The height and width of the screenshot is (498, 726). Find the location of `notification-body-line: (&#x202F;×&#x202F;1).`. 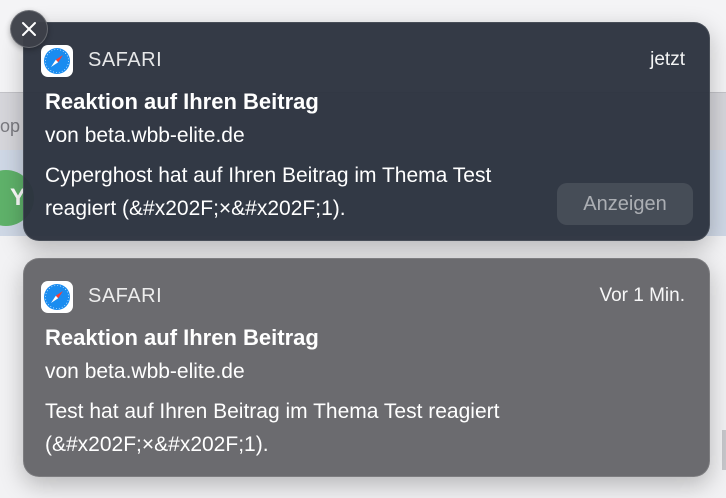

notification-body-line: (&#x202F;×&#x202F;1). is located at coordinates (157, 444).